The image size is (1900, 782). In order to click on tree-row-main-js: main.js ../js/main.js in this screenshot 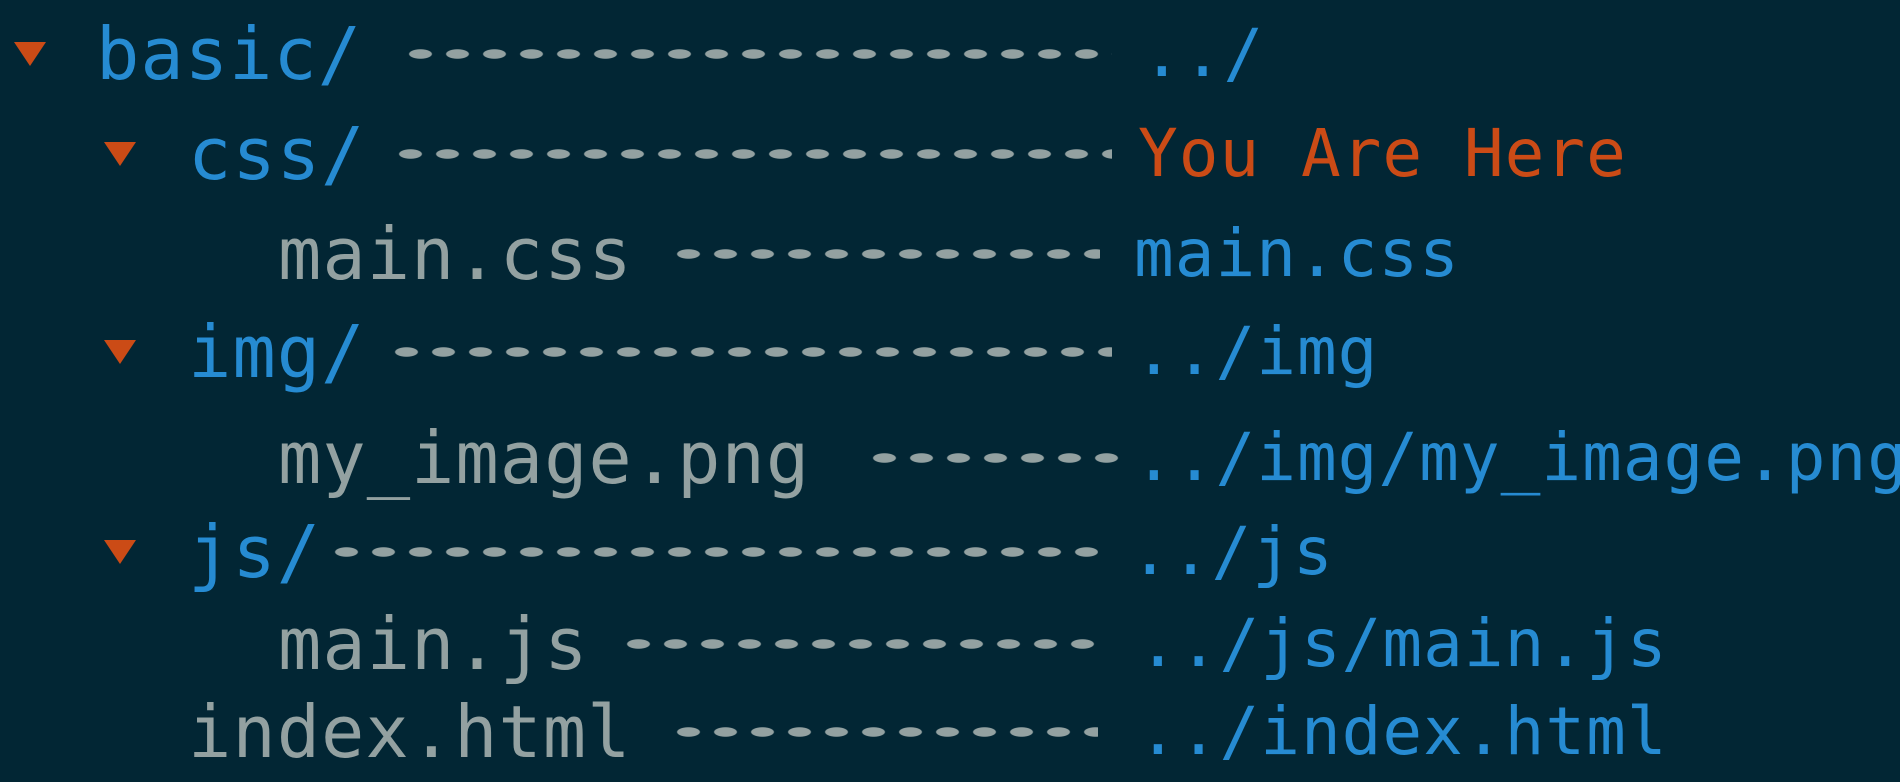, I will do `click(950, 644)`.